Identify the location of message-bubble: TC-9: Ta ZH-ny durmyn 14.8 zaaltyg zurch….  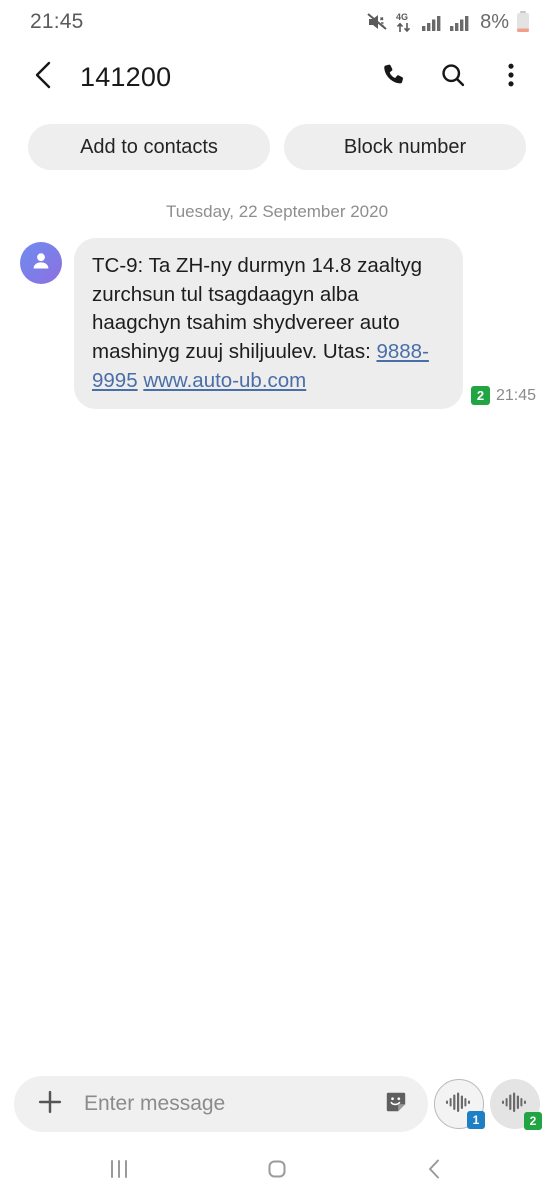
(268, 324).